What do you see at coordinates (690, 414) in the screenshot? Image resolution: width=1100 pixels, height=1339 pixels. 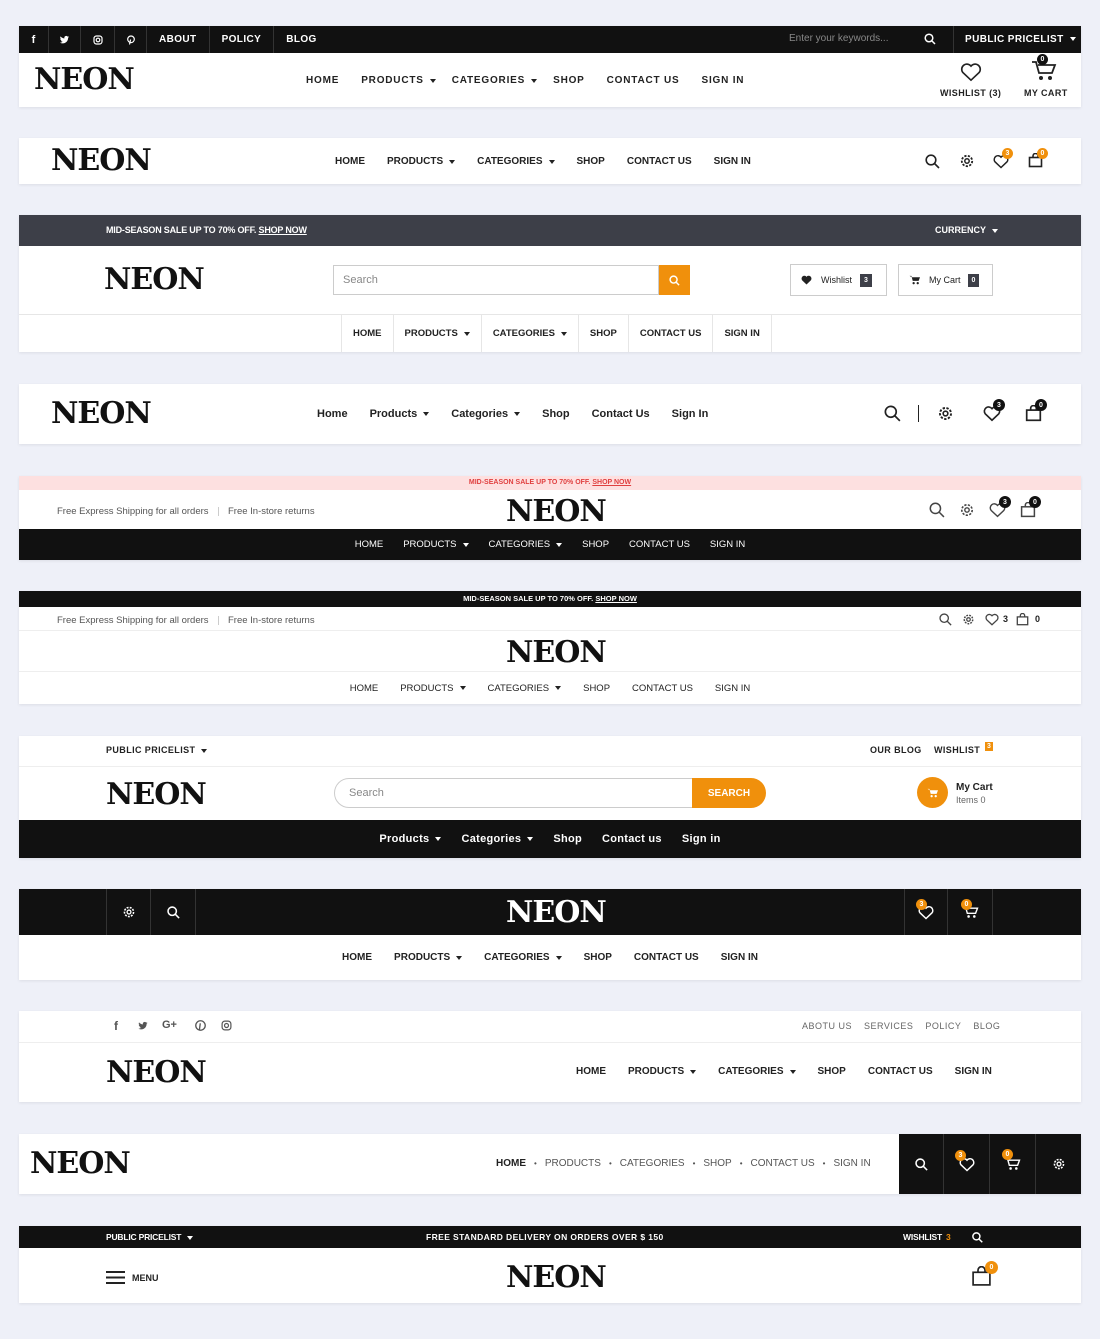 I see `nav-signin: Sign In` at bounding box center [690, 414].